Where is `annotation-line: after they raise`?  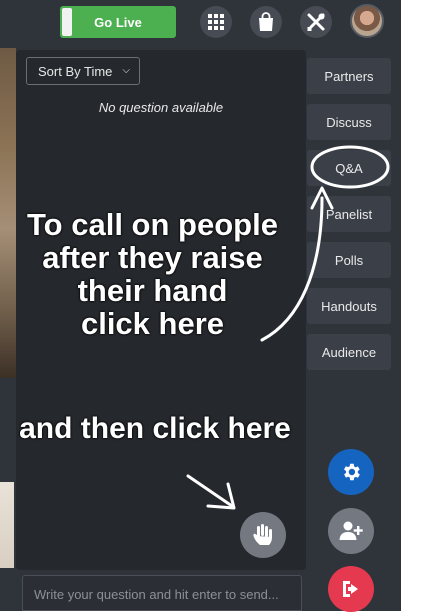
annotation-line: after they raise is located at coordinates (152, 257).